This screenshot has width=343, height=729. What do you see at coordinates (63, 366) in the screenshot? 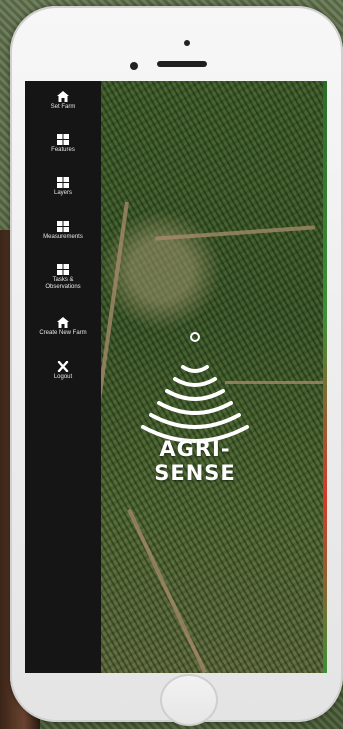
I see `close-icon` at bounding box center [63, 366].